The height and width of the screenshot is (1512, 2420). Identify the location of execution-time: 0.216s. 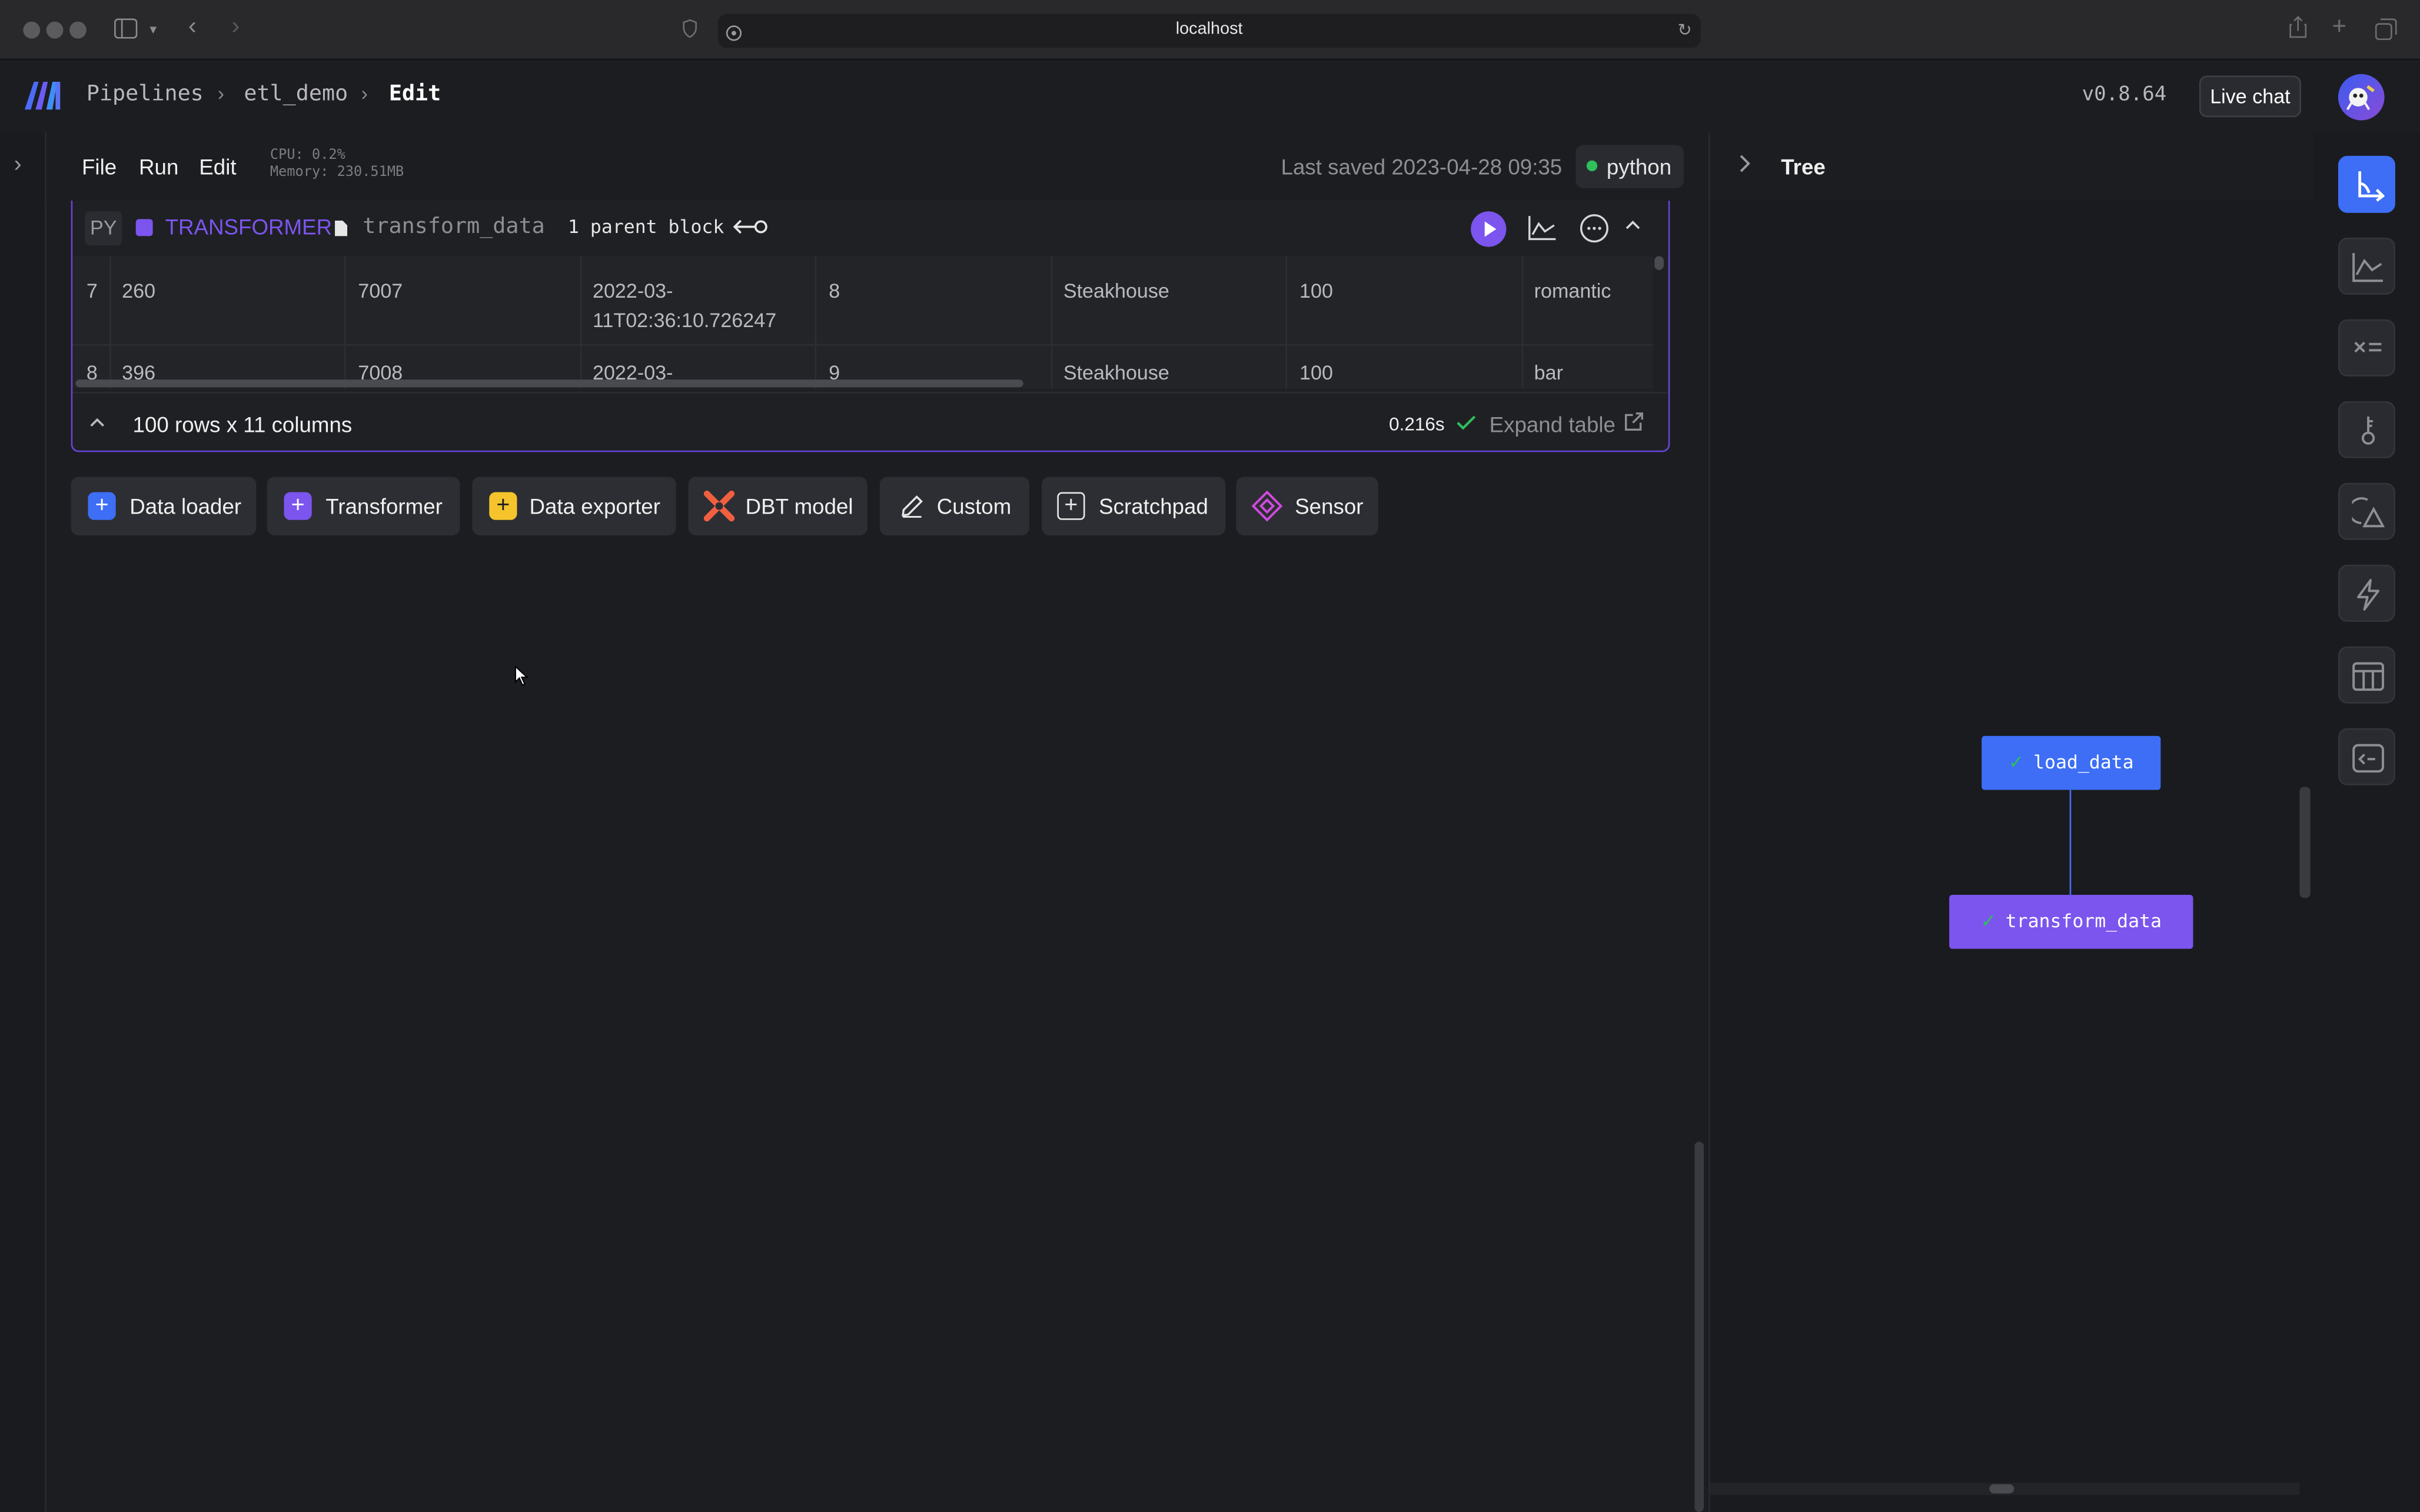
(1417, 424).